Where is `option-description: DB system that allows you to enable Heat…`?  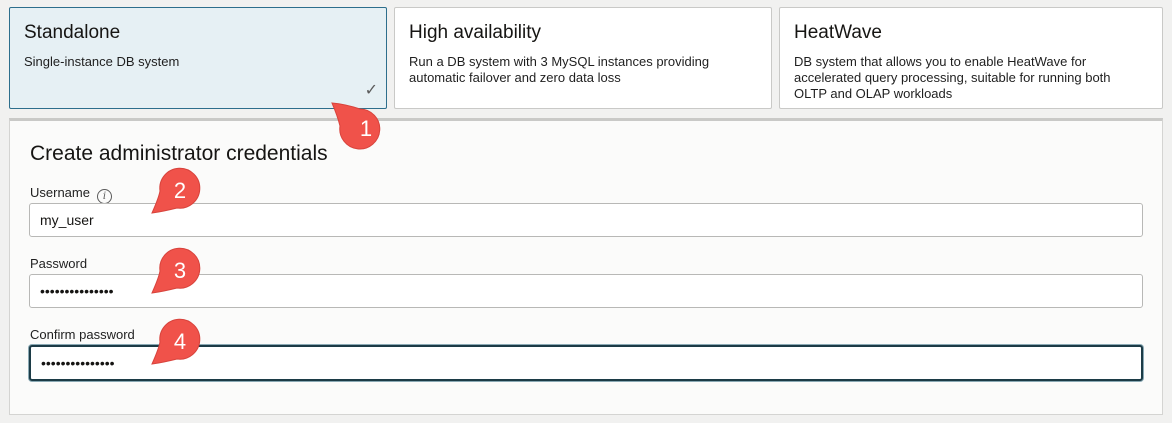 option-description: DB system that allows you to enable Heat… is located at coordinates (952, 77).